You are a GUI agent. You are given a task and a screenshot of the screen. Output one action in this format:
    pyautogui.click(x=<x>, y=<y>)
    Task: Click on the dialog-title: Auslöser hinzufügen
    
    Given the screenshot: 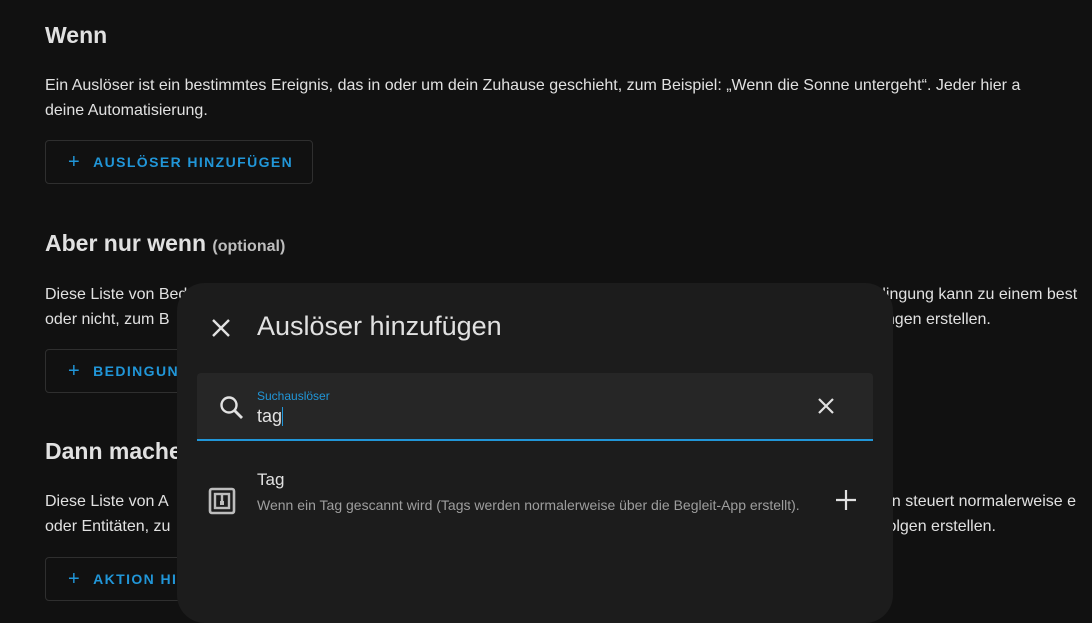 What is the action you would take?
    pyautogui.click(x=379, y=326)
    